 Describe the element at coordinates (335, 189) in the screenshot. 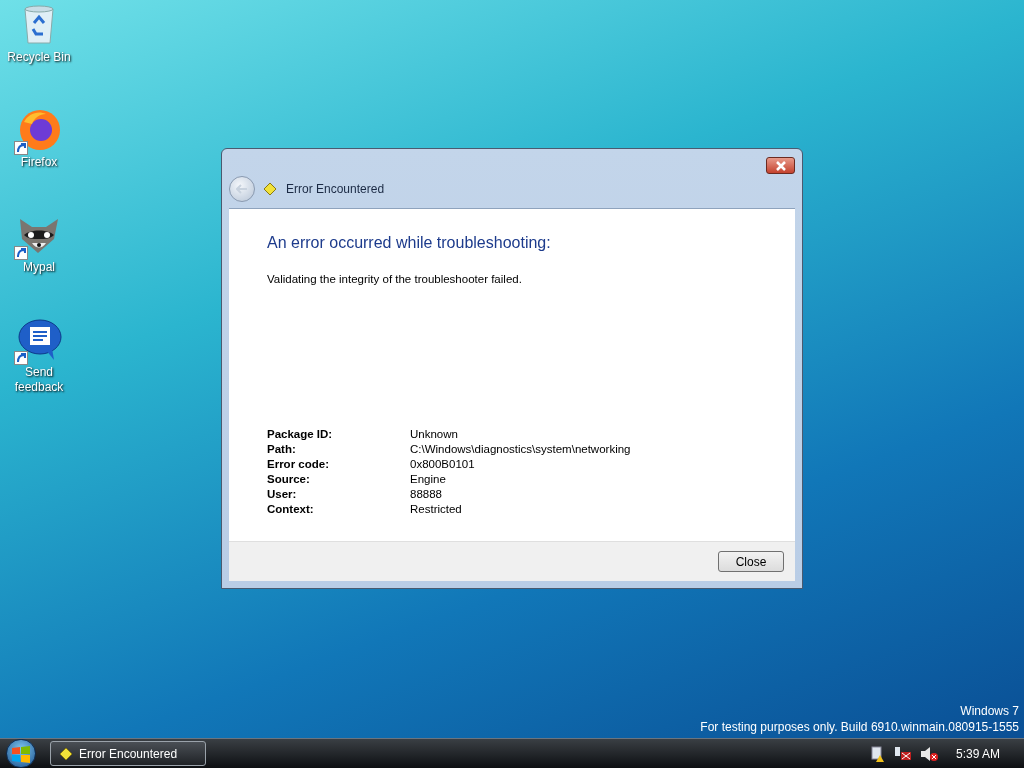

I see `dialog-title: Error Encountered` at that location.